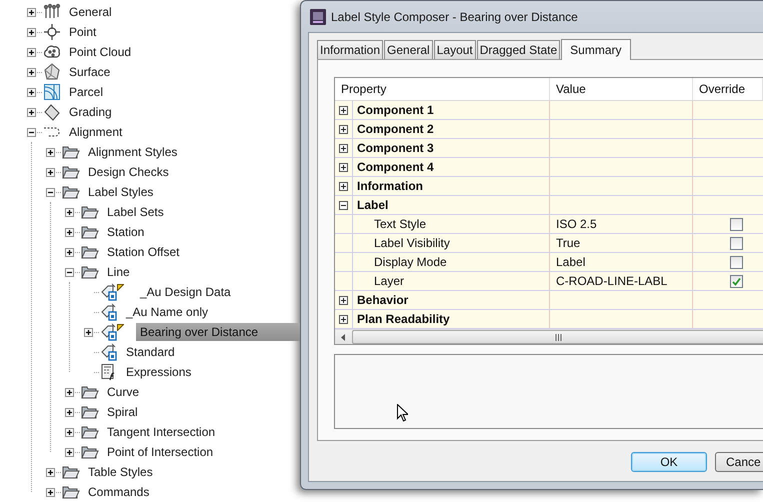  What do you see at coordinates (185, 292) in the screenshot?
I see `tree-item: _Au Design Data` at bounding box center [185, 292].